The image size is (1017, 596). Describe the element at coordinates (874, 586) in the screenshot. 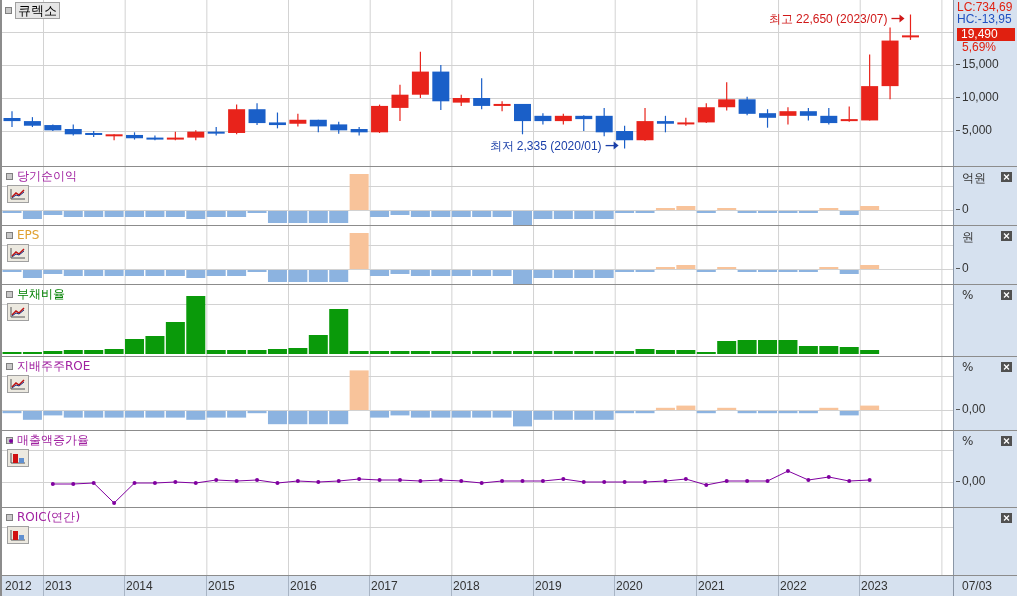

I see `year-label: 2023` at that location.